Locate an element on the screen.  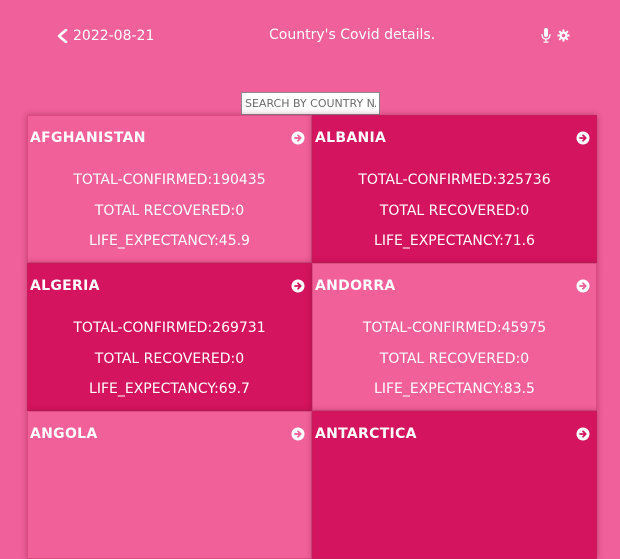
country-name: ANGOLA is located at coordinates (64, 434).